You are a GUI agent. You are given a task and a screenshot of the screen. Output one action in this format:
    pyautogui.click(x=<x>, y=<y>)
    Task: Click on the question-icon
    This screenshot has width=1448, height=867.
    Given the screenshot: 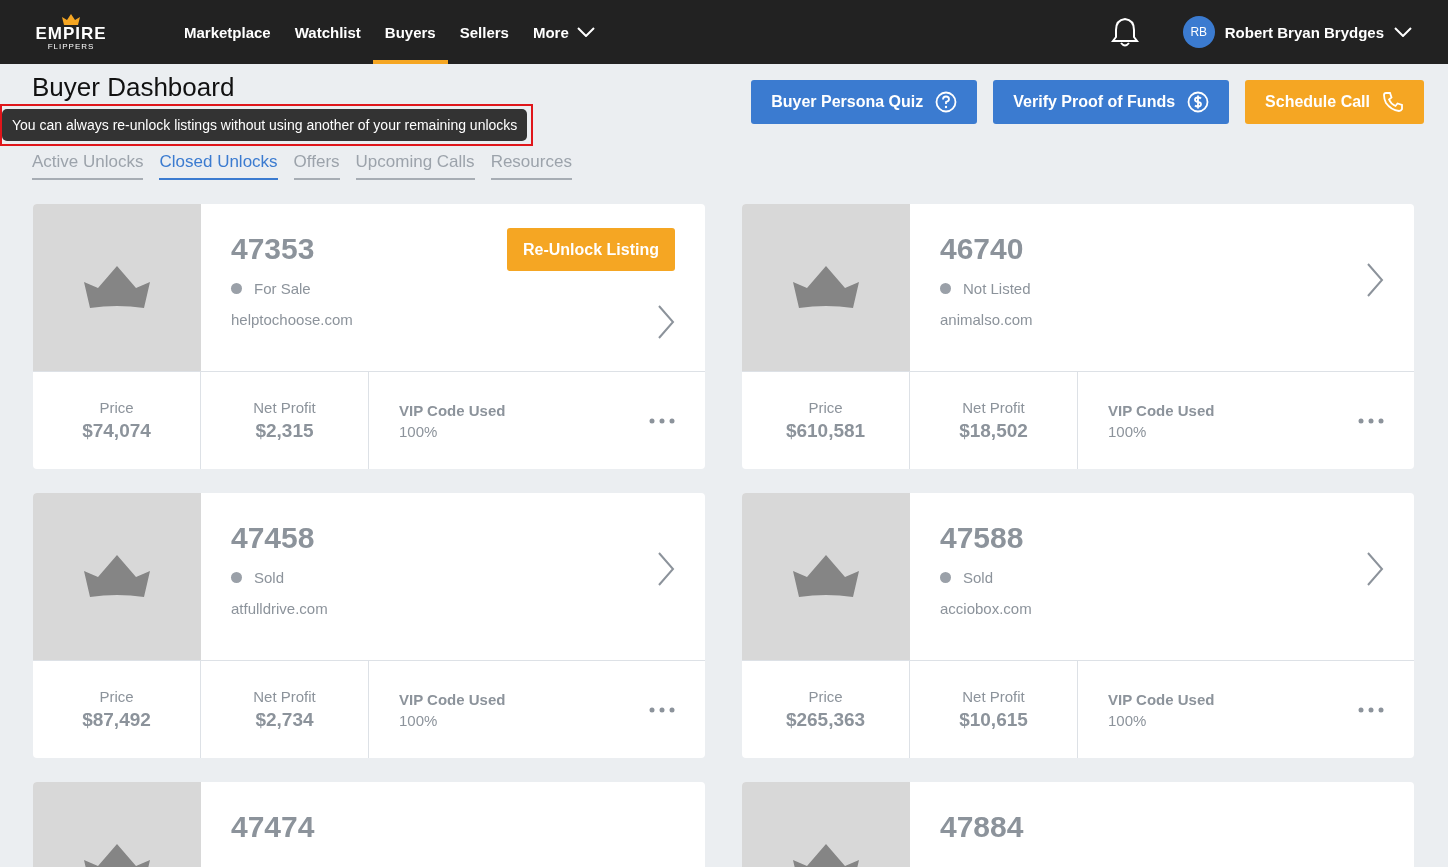 What is the action you would take?
    pyautogui.click(x=946, y=102)
    